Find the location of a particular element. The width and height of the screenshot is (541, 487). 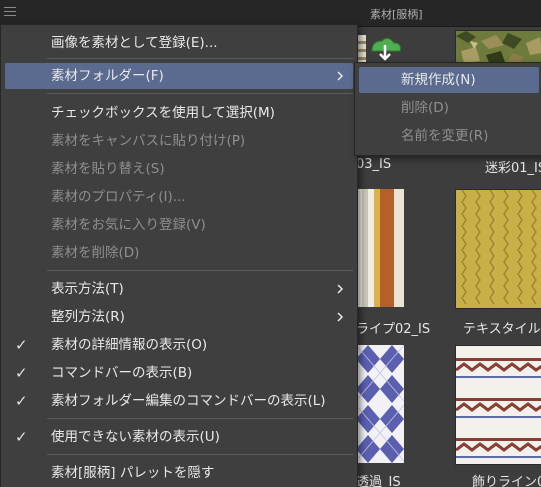

menu-item-show-unusable: ✓ 使用できない素材の表示(U) is located at coordinates (179, 437).